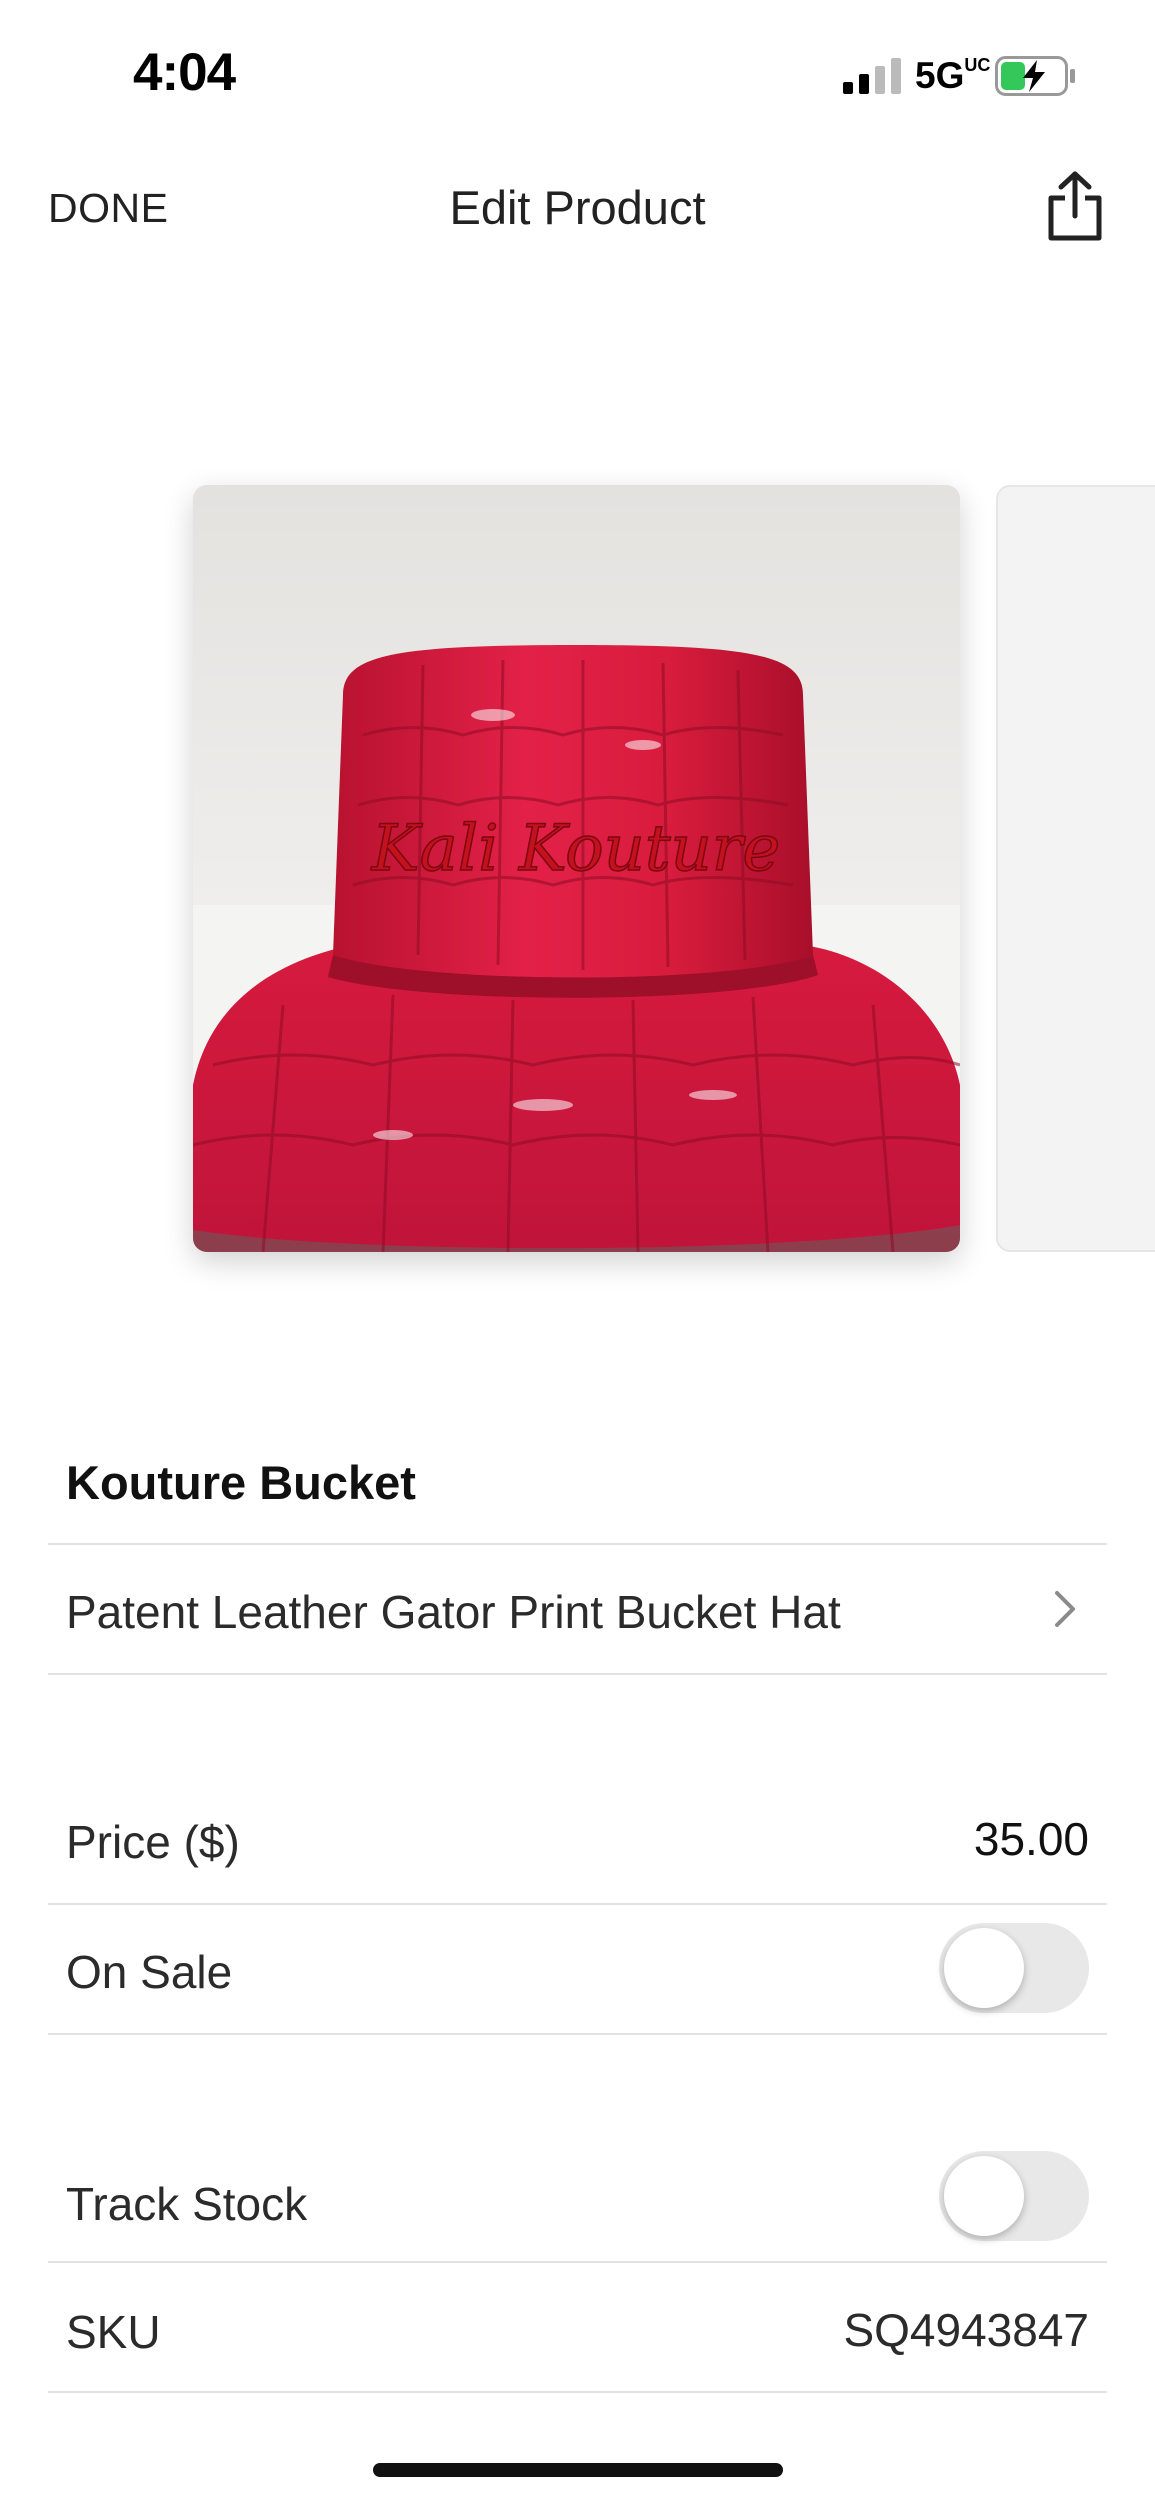 The image size is (1155, 2500). What do you see at coordinates (149, 1972) in the screenshot?
I see `on-sale-label: On Sale` at bounding box center [149, 1972].